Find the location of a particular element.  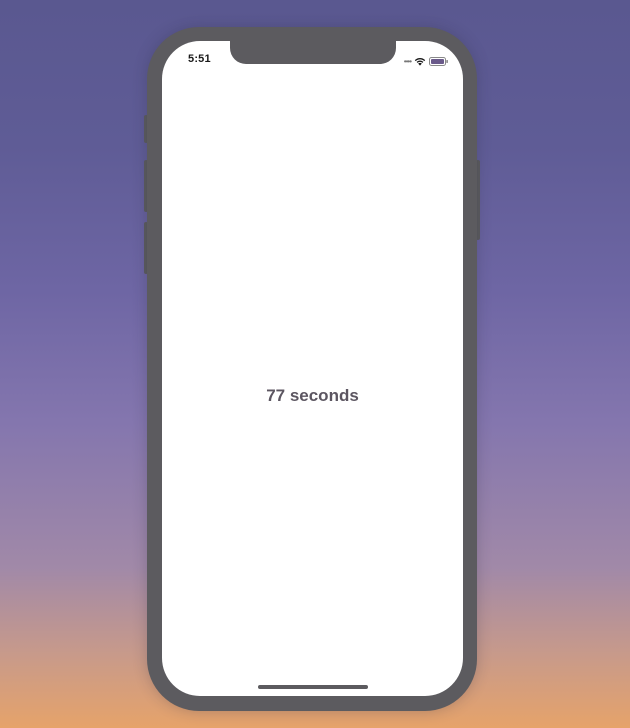

status-time: 5:51 is located at coordinates (199, 59).